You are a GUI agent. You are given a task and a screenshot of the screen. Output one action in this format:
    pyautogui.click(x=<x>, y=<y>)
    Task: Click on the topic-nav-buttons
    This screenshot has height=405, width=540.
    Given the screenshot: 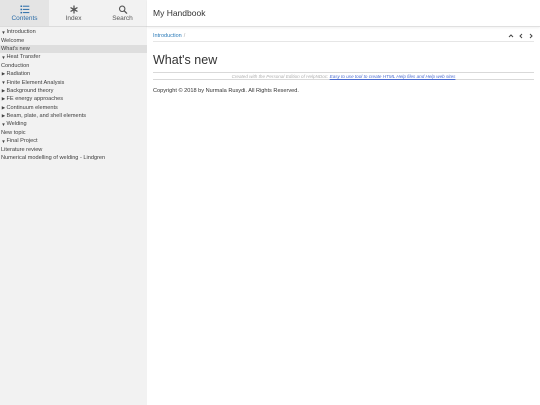 What is the action you would take?
    pyautogui.click(x=521, y=36)
    